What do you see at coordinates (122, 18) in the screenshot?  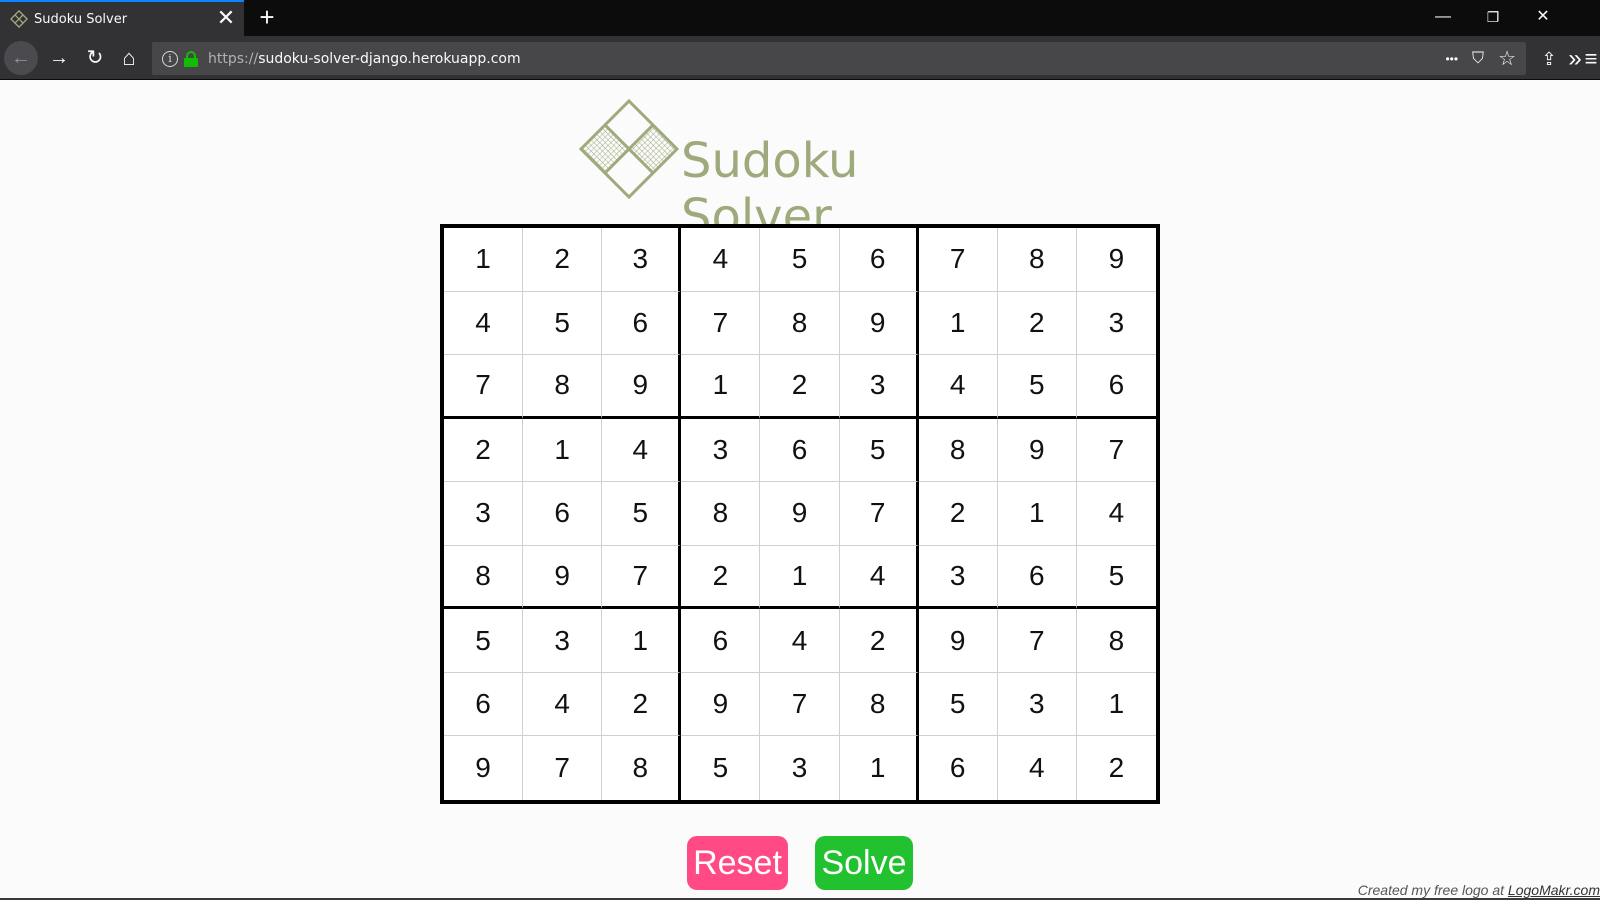 I see `tab-sudoku-solver: Sudoku Solver ✕` at bounding box center [122, 18].